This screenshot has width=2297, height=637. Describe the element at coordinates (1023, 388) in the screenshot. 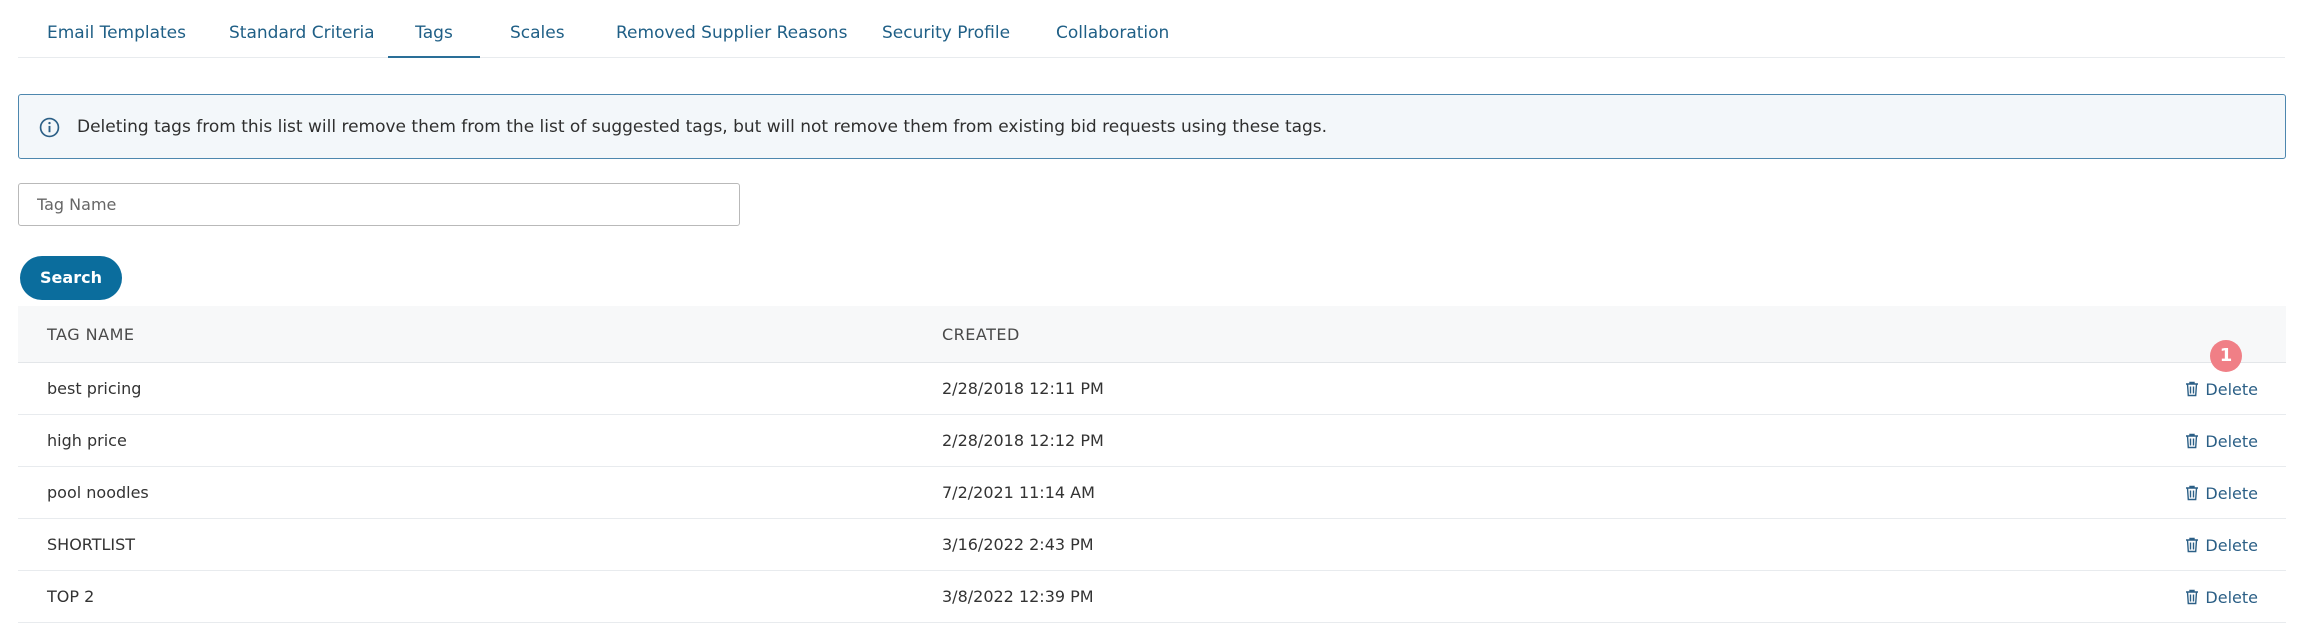

I see `created-cell: 2/28/2018 12:11 PM` at that location.